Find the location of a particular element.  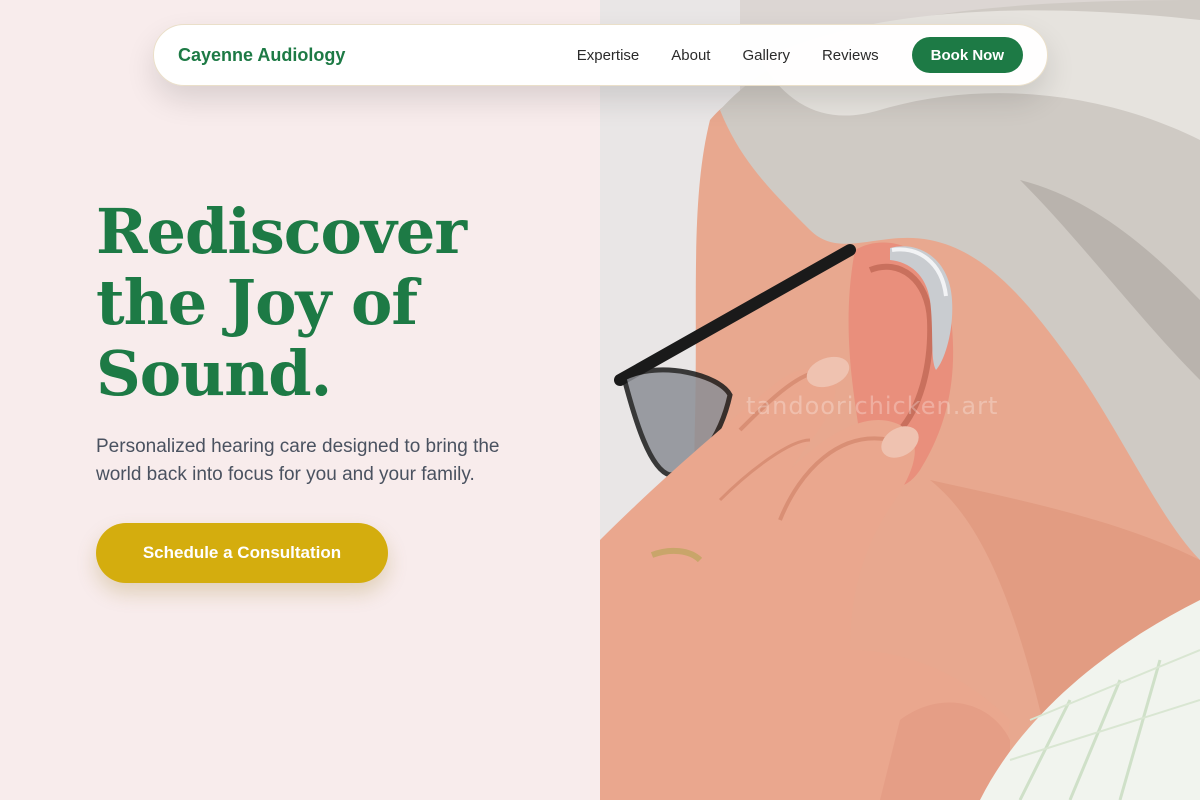

nav-link-expertise: Expertise is located at coordinates (608, 55).